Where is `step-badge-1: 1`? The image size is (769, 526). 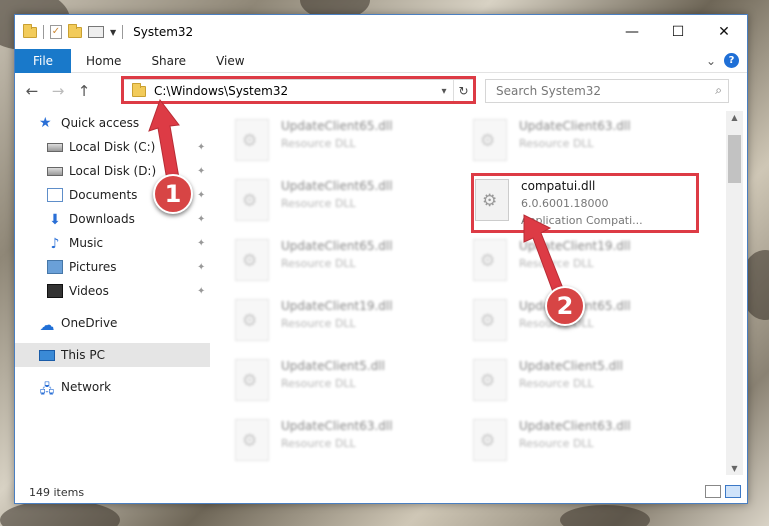 step-badge-1: 1 is located at coordinates (173, 194).